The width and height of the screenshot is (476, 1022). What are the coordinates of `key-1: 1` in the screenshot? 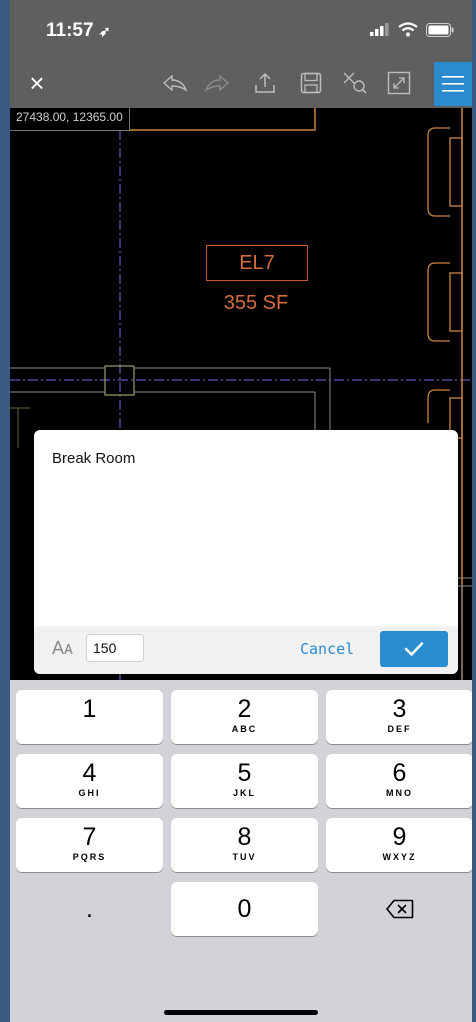 It's located at (89, 717).